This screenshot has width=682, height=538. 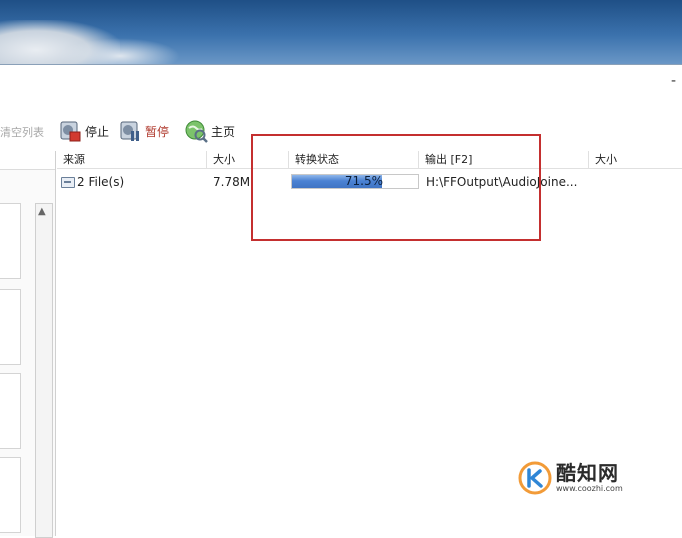 I want to click on column-header-size: 大小, so click(x=248, y=160).